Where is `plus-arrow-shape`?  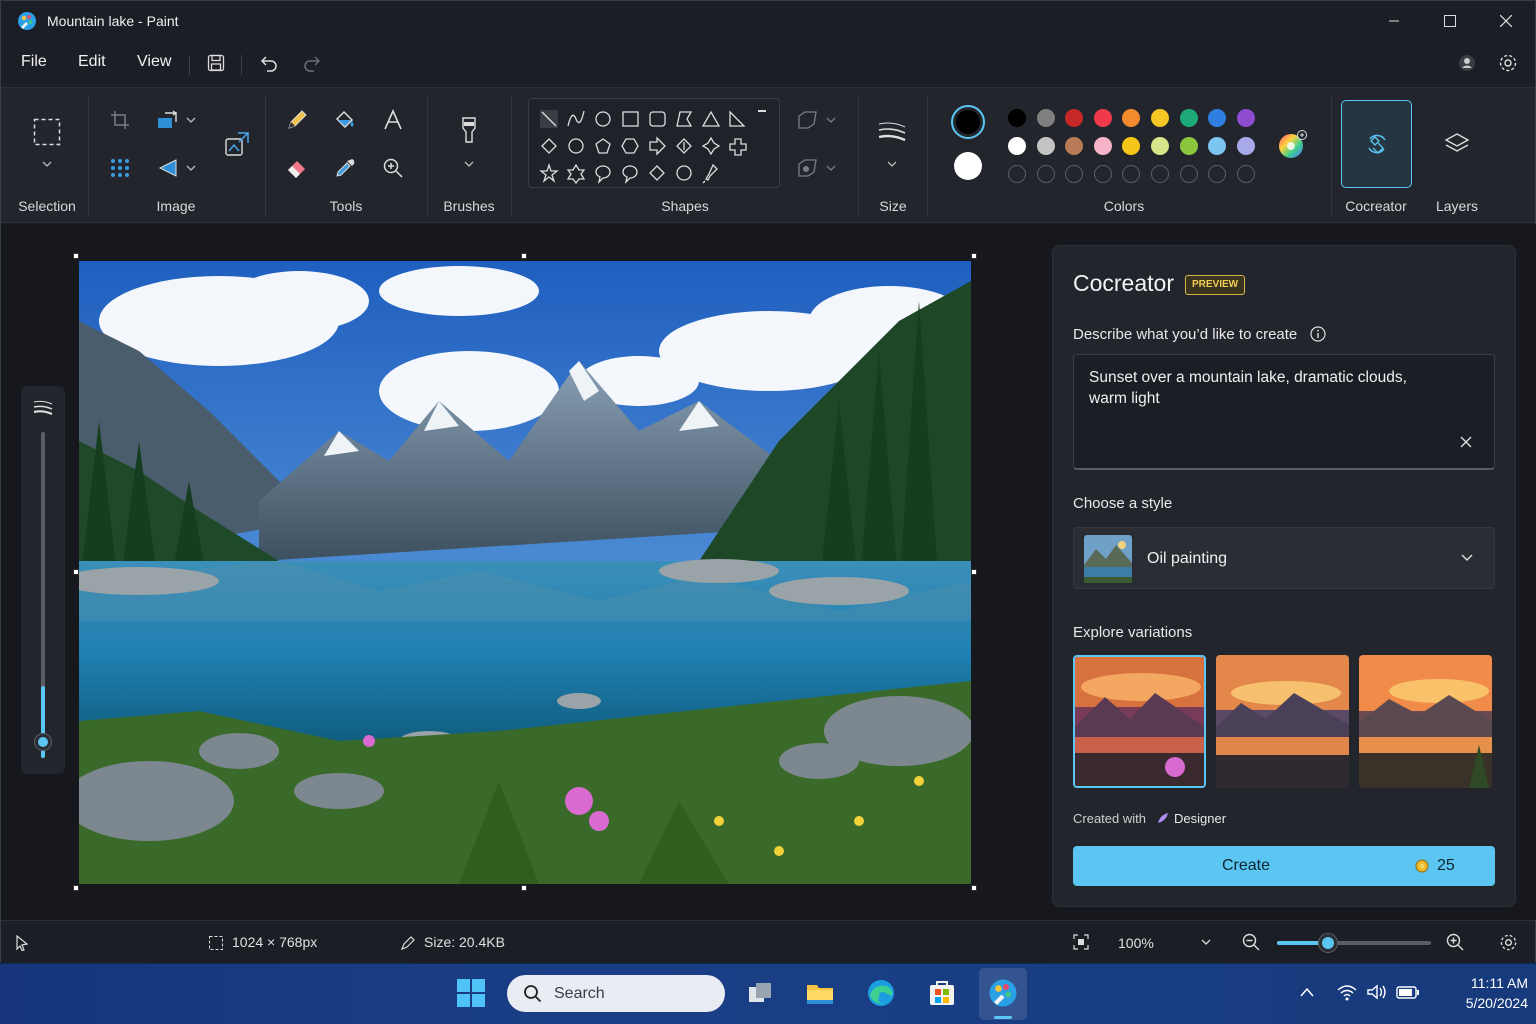
plus-arrow-shape is located at coordinates (738, 147).